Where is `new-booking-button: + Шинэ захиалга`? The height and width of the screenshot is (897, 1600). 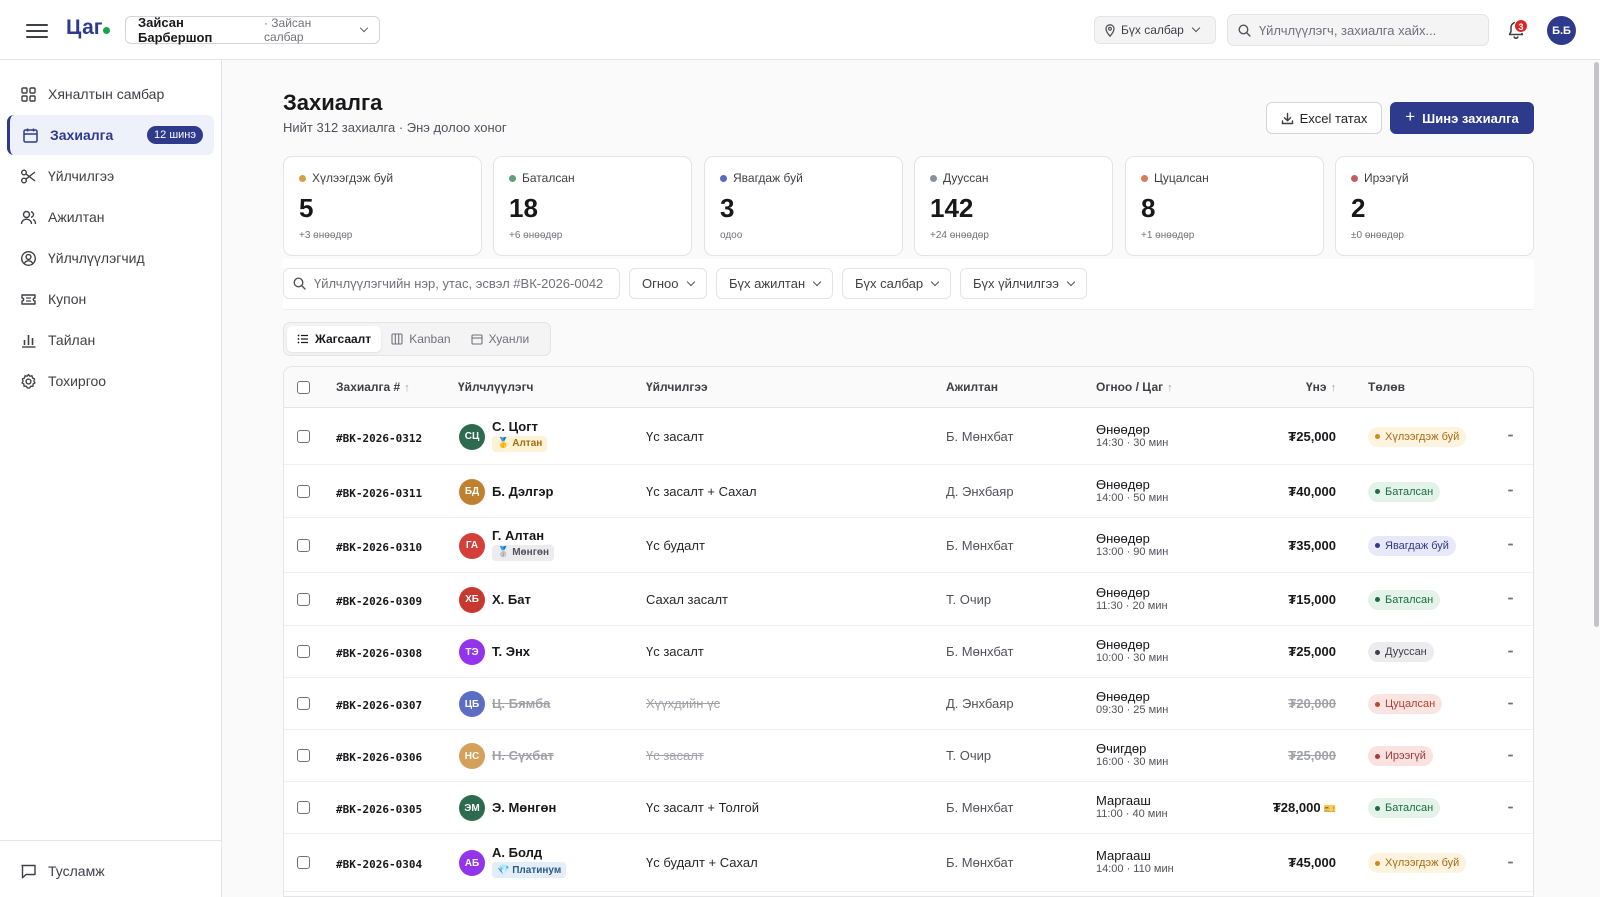
new-booking-button: + Шинэ захиалга is located at coordinates (1462, 118).